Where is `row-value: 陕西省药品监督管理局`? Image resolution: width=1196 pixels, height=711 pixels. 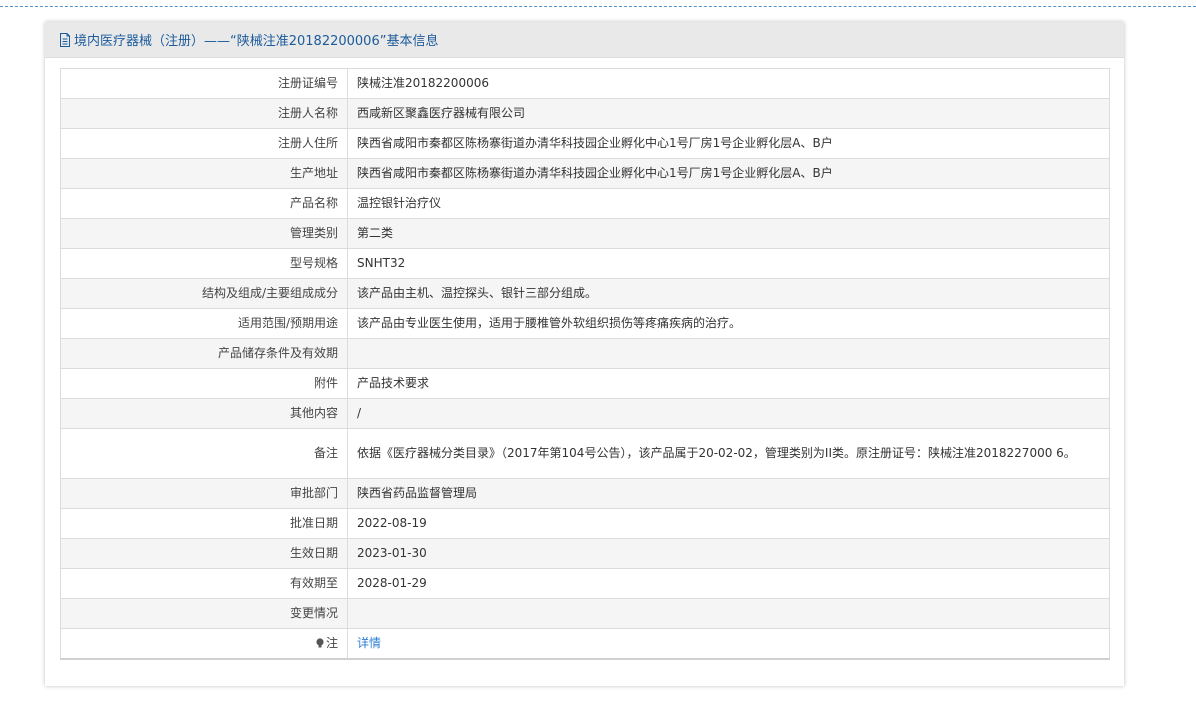
row-value: 陕西省药品监督管理局 is located at coordinates (728, 493).